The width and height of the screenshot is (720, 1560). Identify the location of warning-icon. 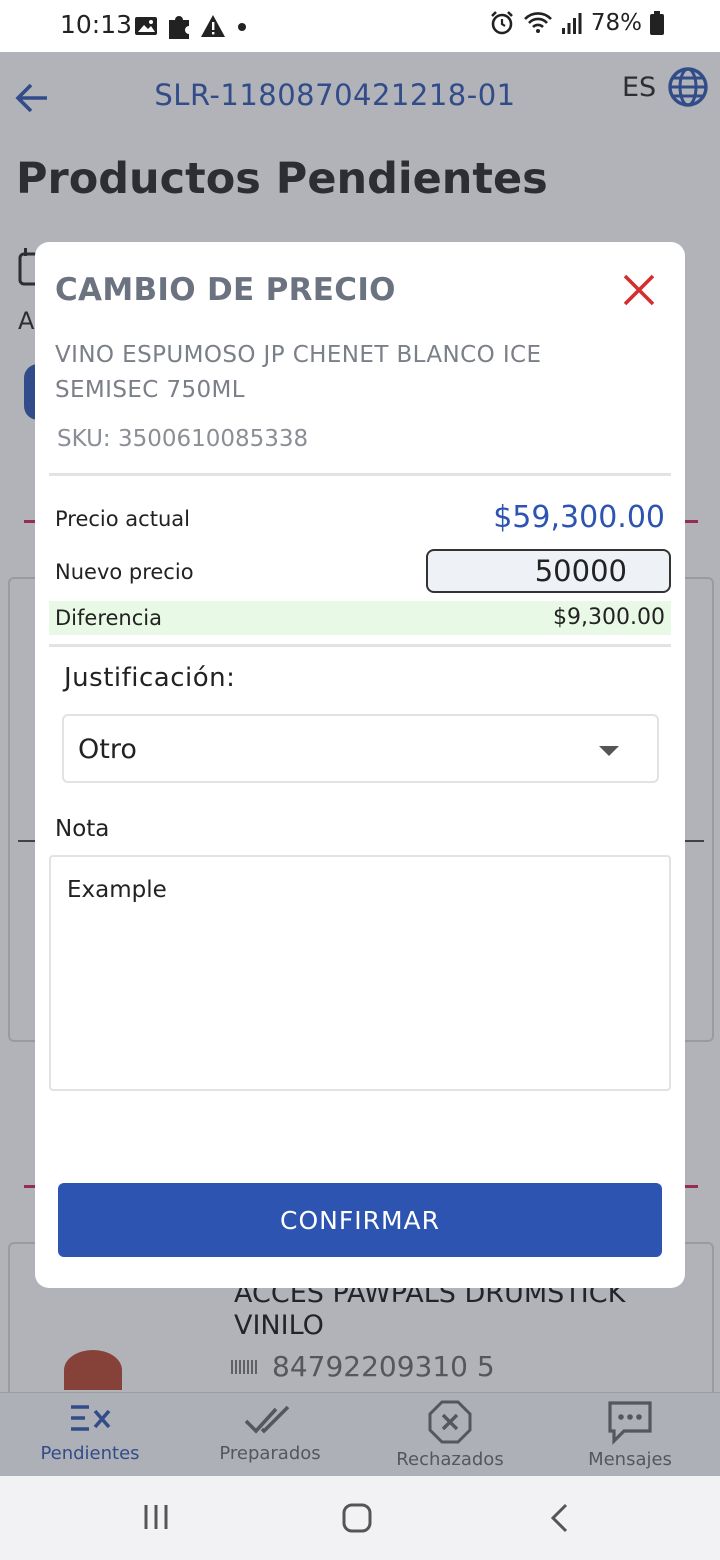
(213, 26).